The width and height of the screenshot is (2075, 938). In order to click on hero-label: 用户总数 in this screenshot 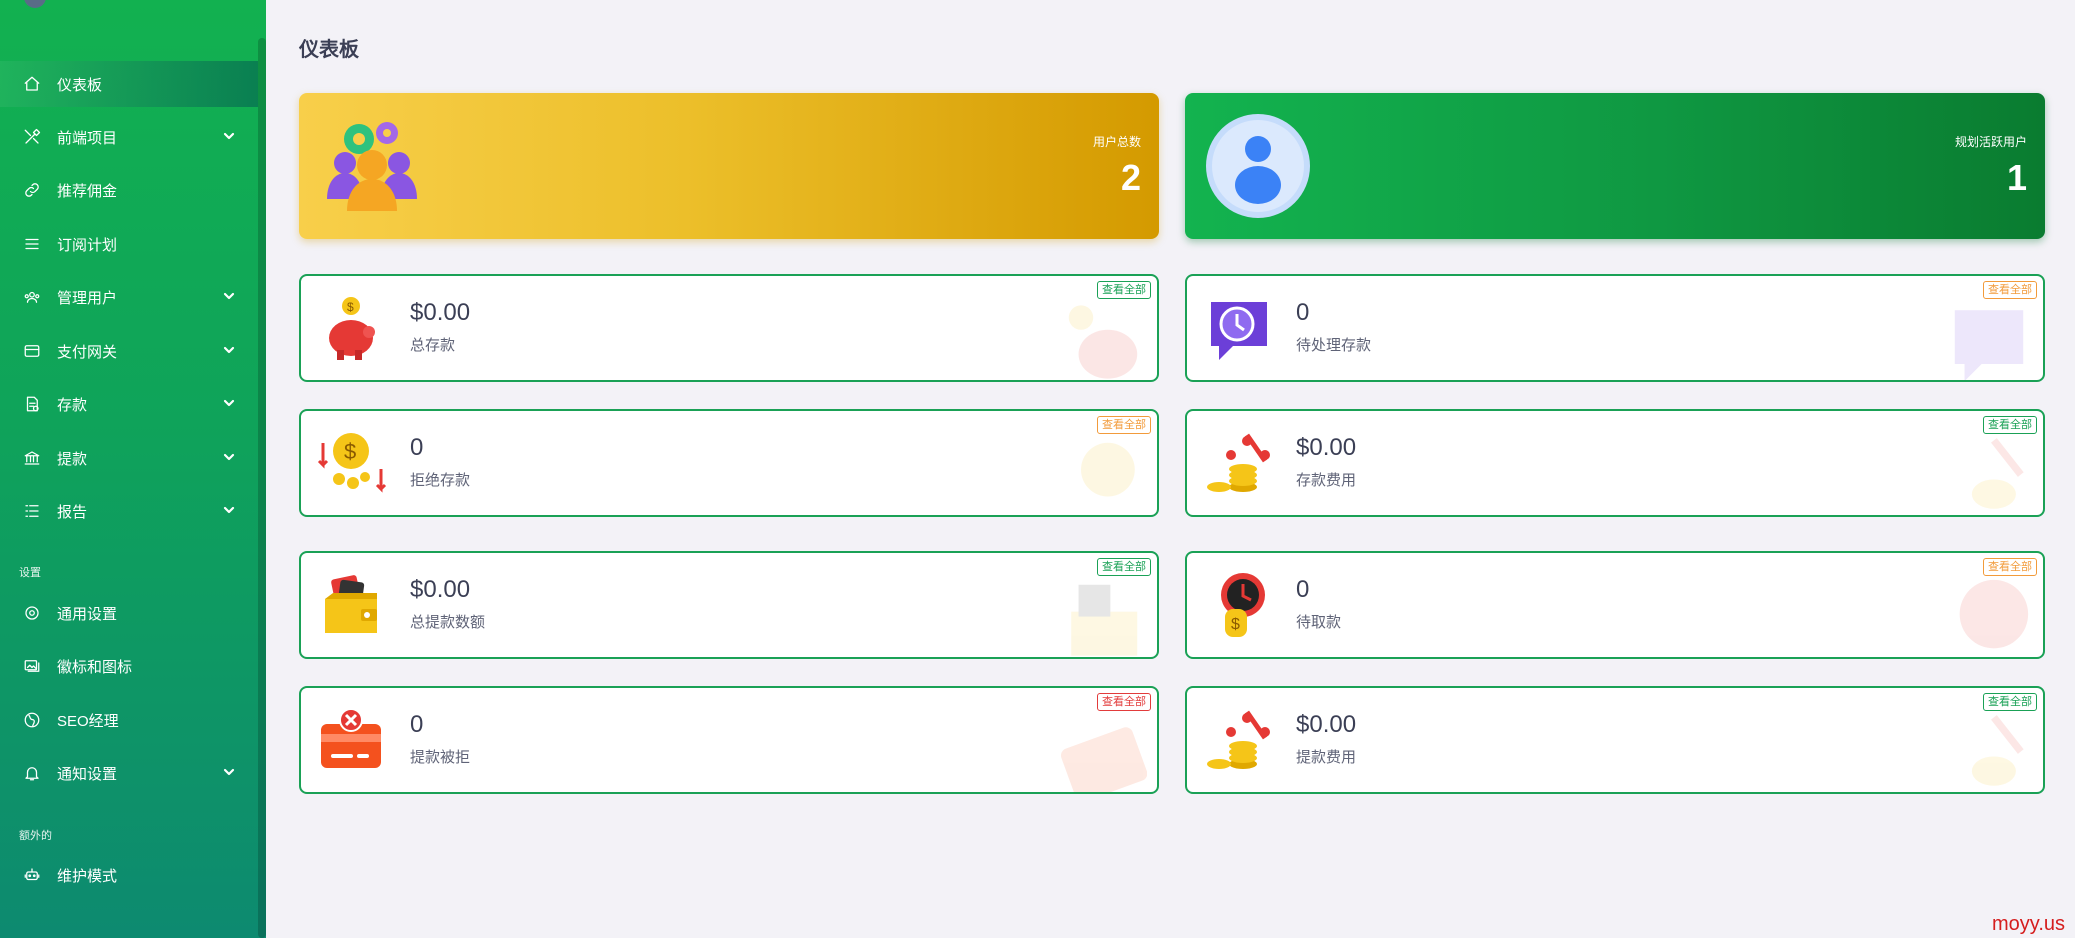, I will do `click(1116, 142)`.